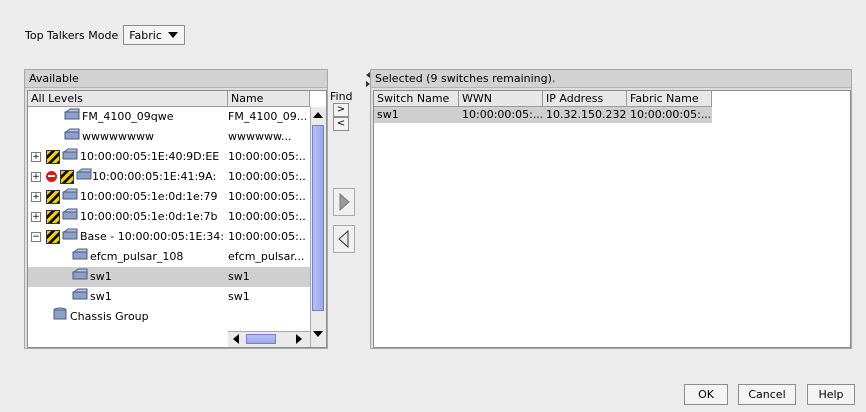 Image resolution: width=866 pixels, height=412 pixels. What do you see at coordinates (150, 156) in the screenshot?
I see `tree-row-label: 10:00:00:05:1E:40:9D:EE` at bounding box center [150, 156].